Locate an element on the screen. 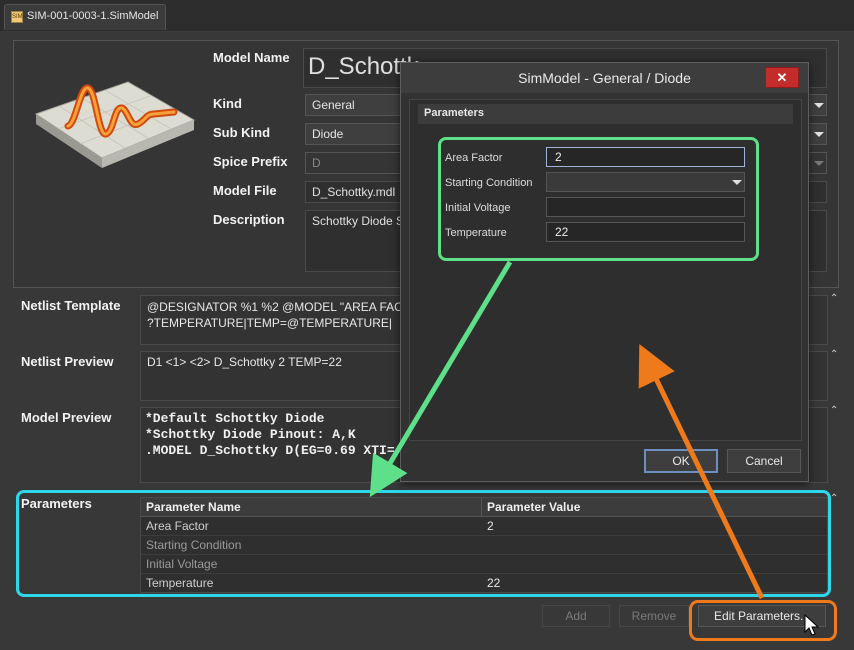 The width and height of the screenshot is (854, 650). netlist-template-label: Netlist Template is located at coordinates (71, 305).